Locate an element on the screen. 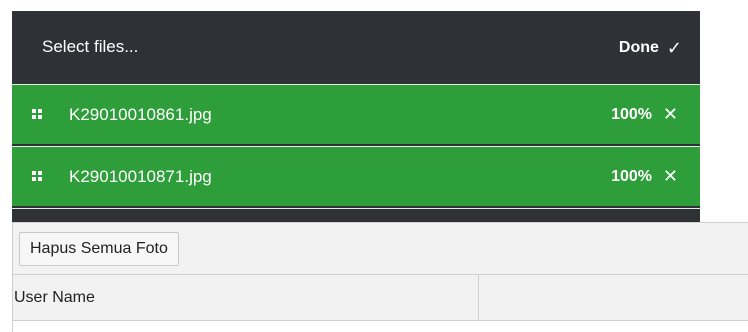 The image size is (748, 332). clear-all-photos-button: Hapus Semua Foto is located at coordinates (99, 249).